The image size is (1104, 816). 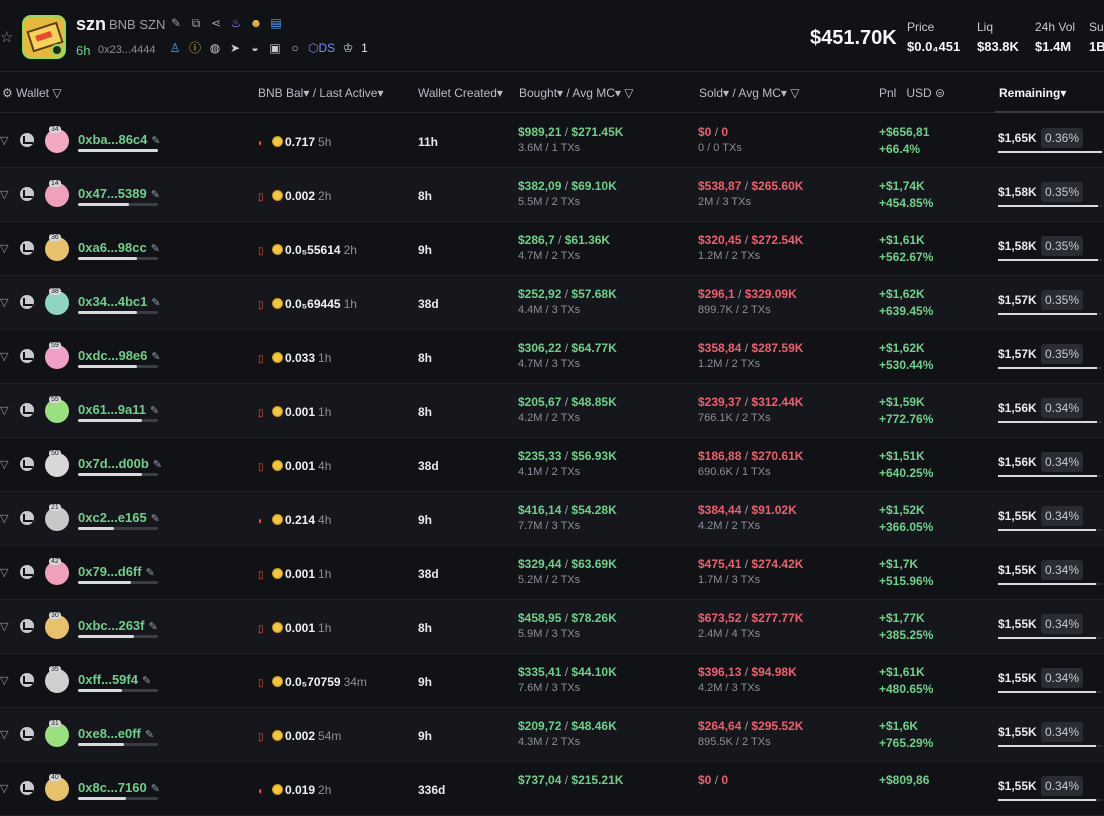 What do you see at coordinates (261, 575) in the screenshot?
I see `token-icon: ▯` at bounding box center [261, 575].